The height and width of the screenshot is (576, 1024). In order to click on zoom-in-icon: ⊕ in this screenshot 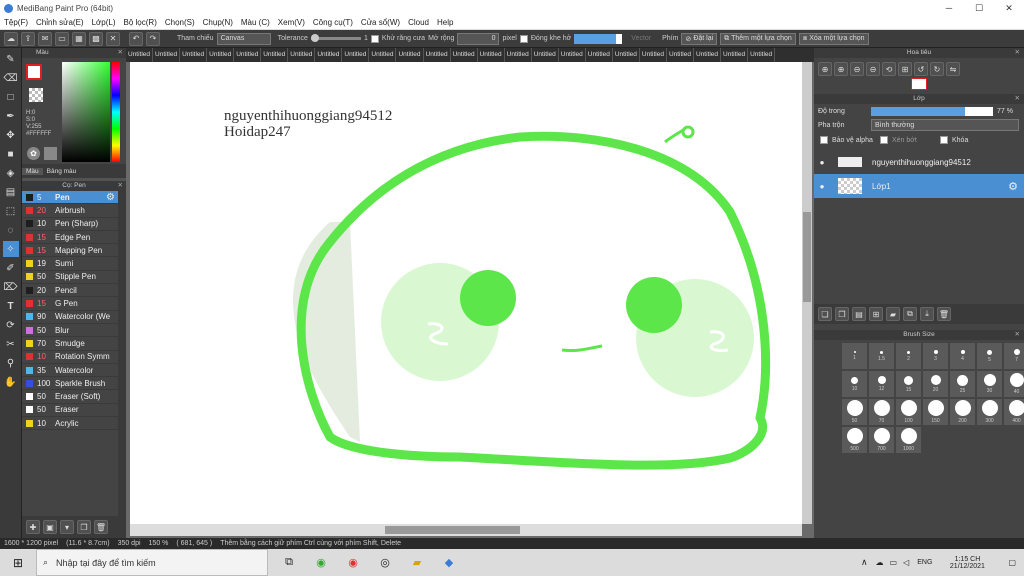, I will do `click(825, 69)`.